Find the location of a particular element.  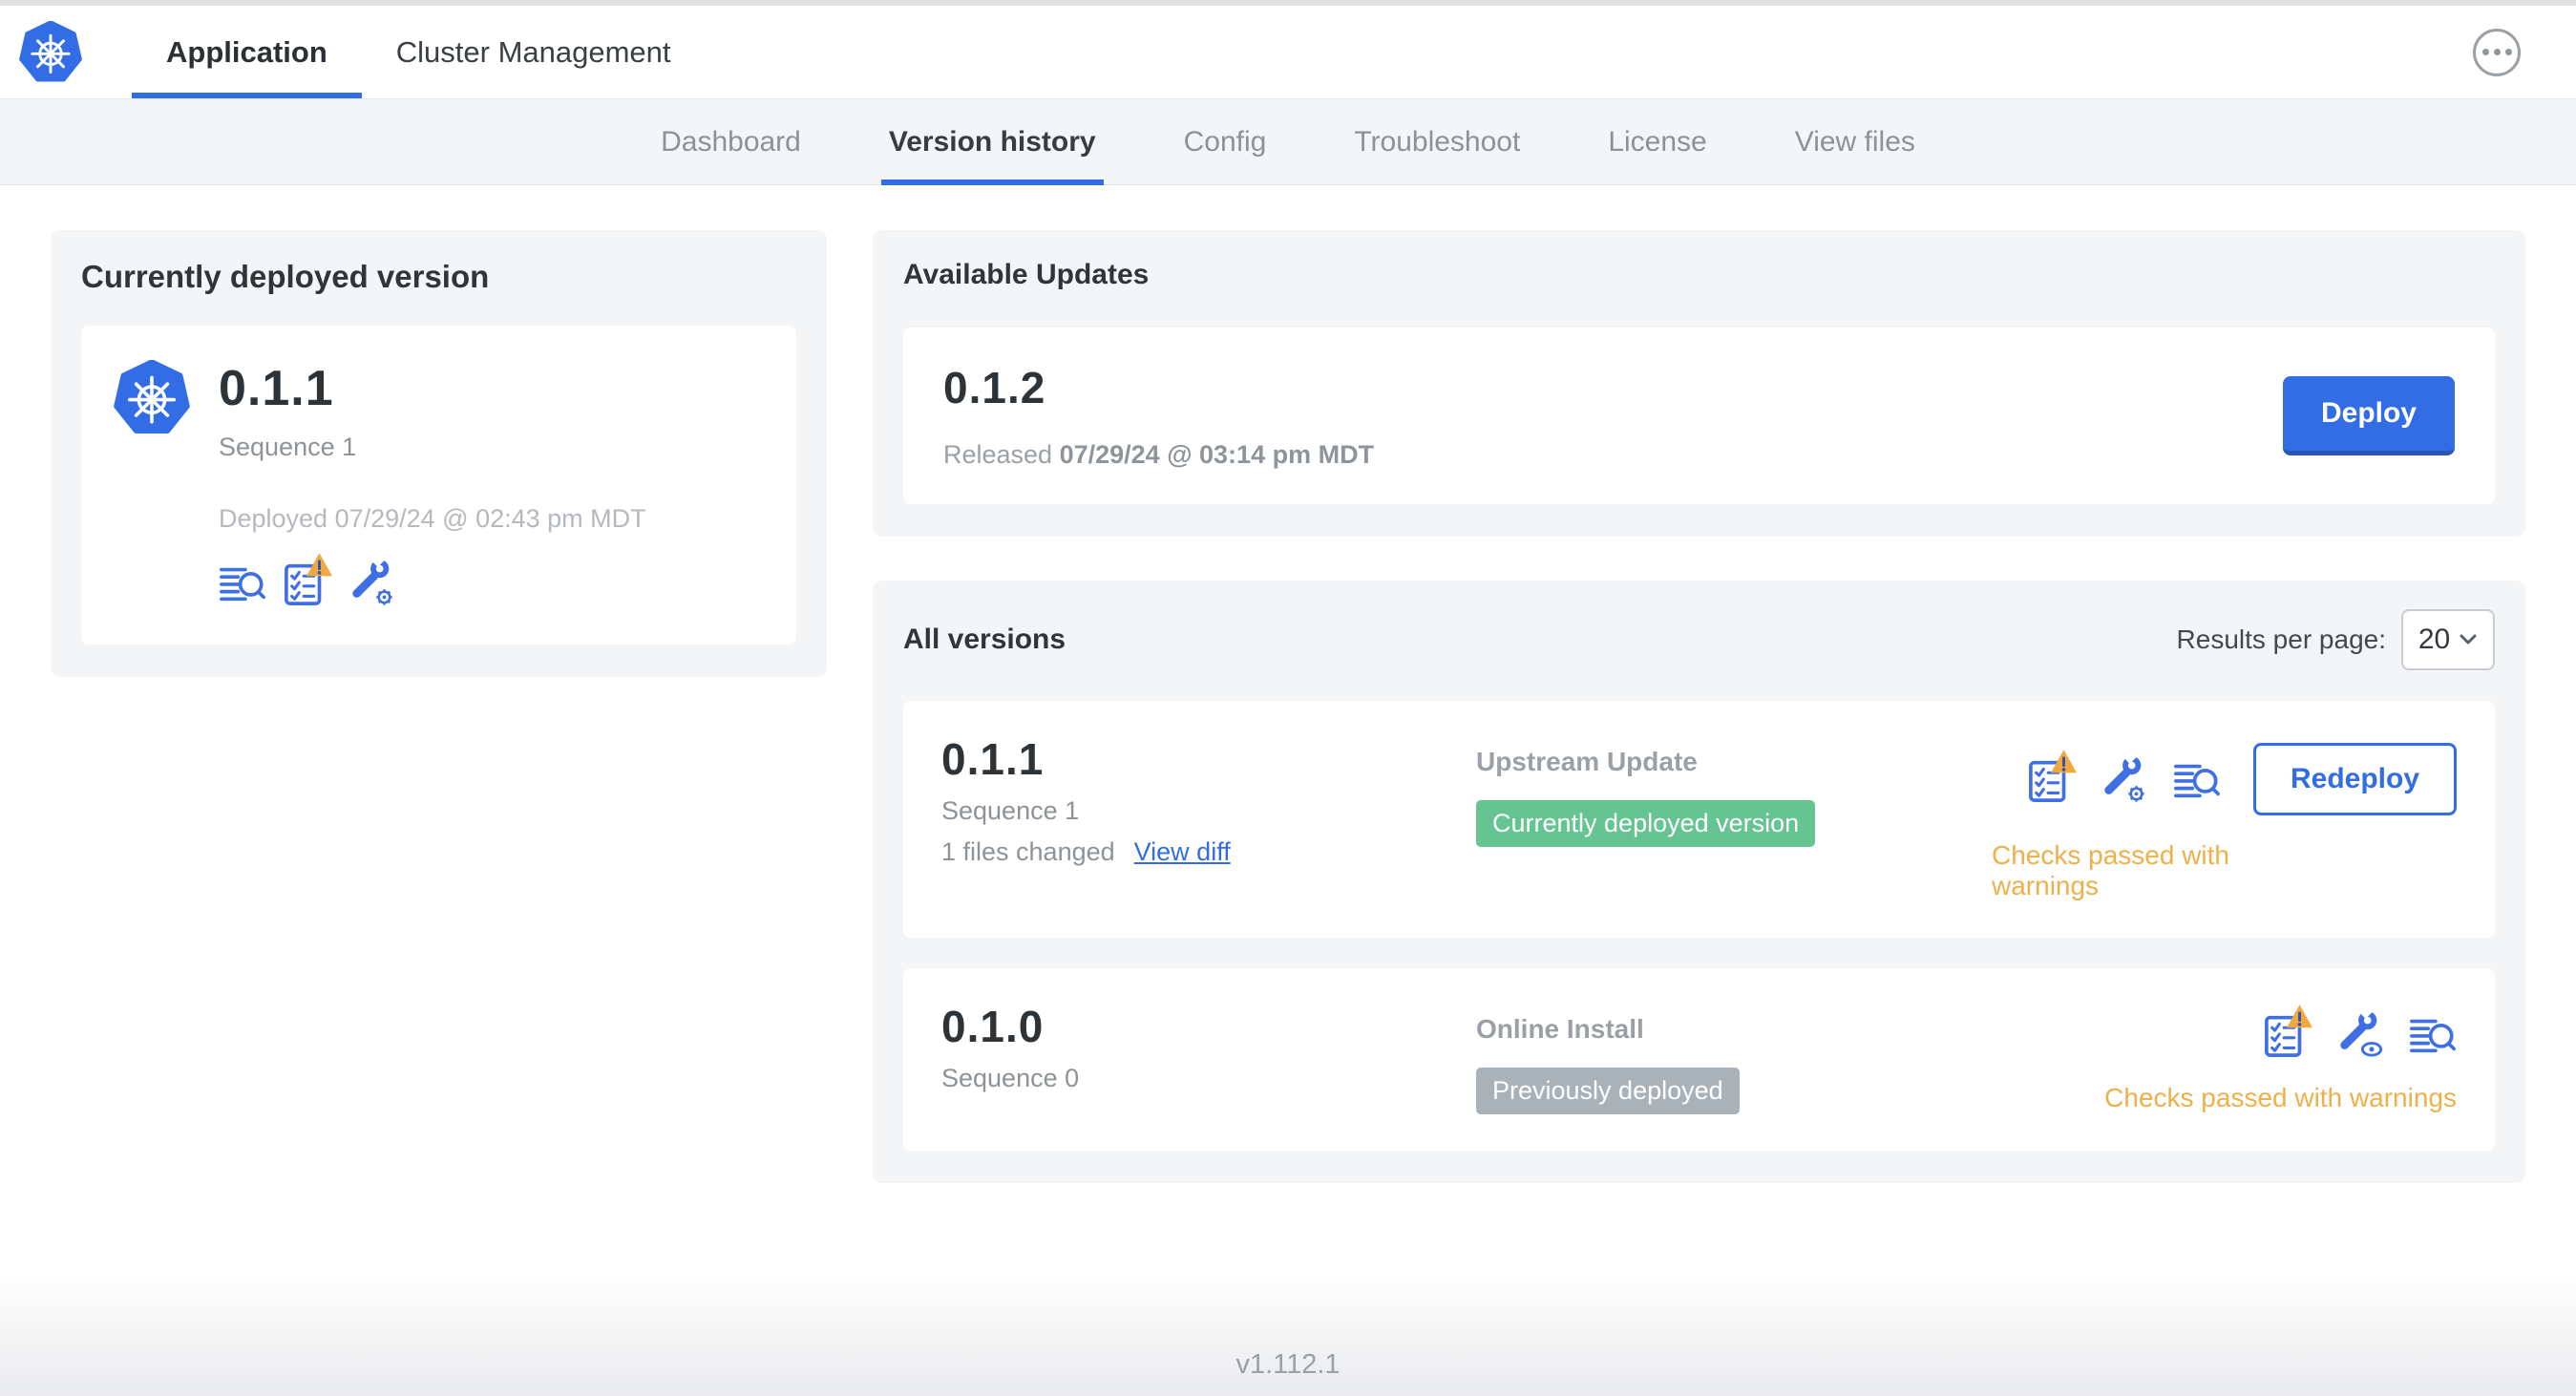

tab-version-history: Version history is located at coordinates (992, 142).